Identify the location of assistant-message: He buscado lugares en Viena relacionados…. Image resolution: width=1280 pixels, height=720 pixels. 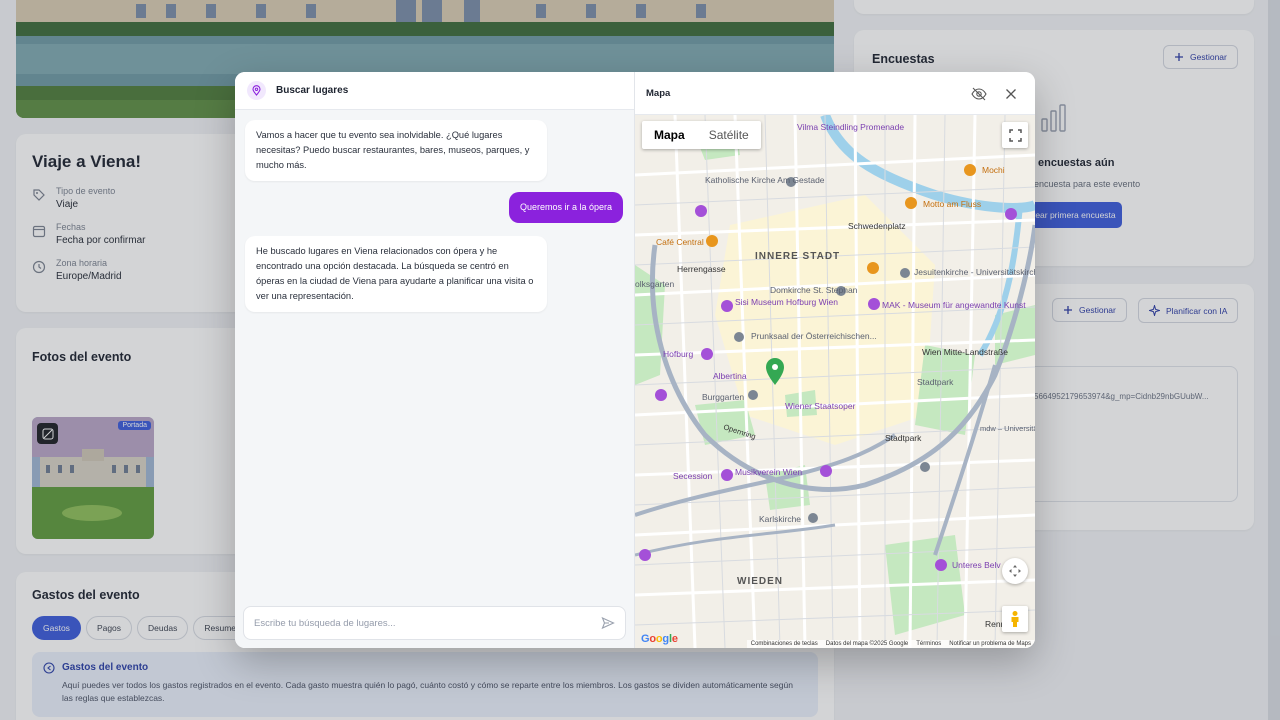
(396, 274).